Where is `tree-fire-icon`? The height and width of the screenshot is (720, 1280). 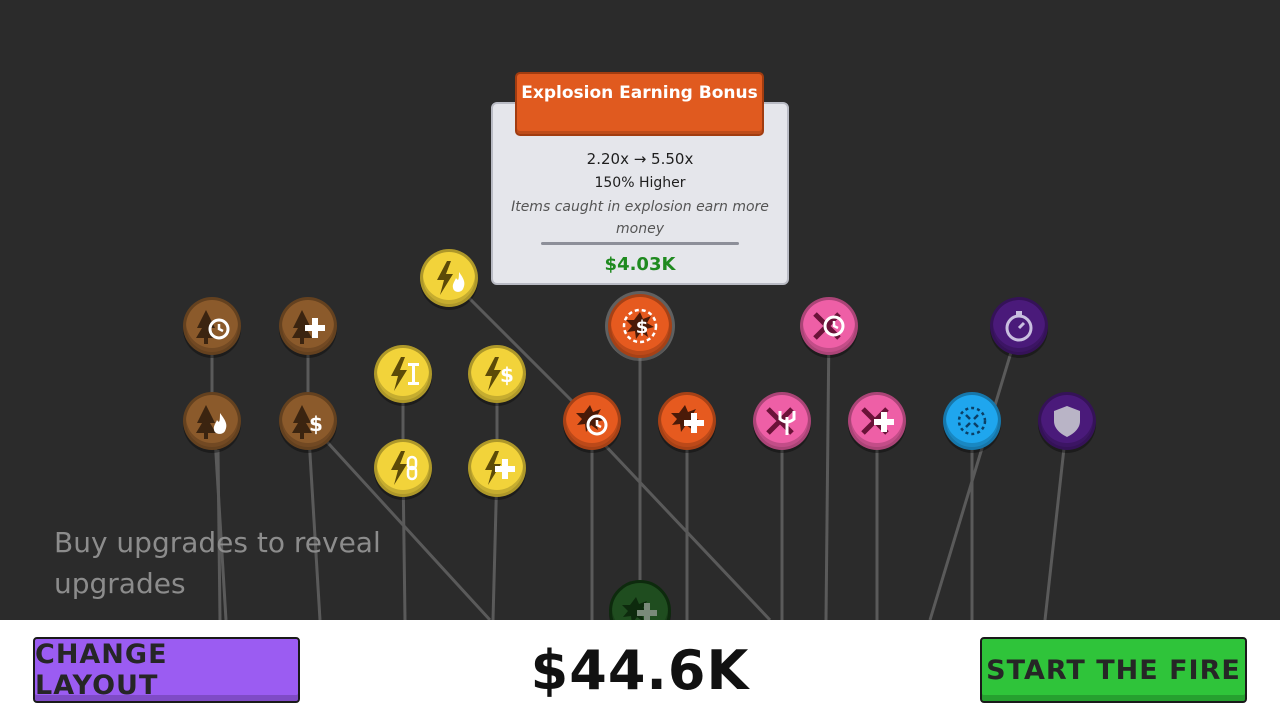
tree-fire-icon is located at coordinates (211, 422).